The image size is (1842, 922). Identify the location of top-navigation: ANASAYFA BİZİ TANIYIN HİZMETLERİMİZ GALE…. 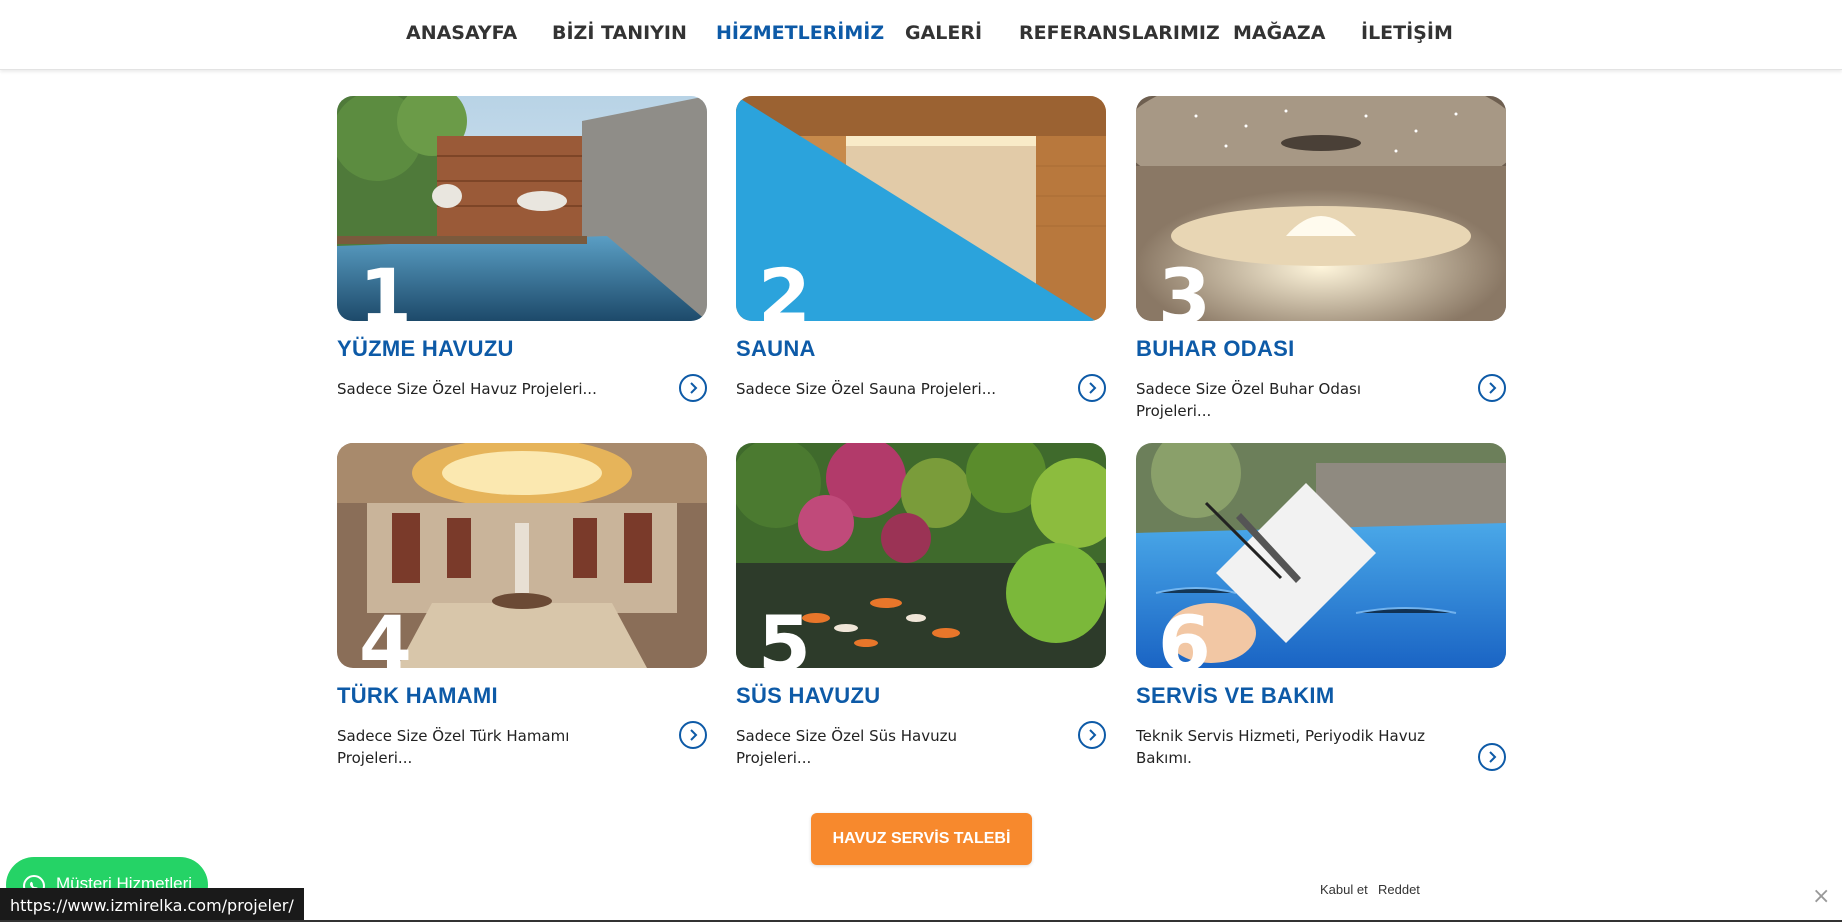
(921, 35).